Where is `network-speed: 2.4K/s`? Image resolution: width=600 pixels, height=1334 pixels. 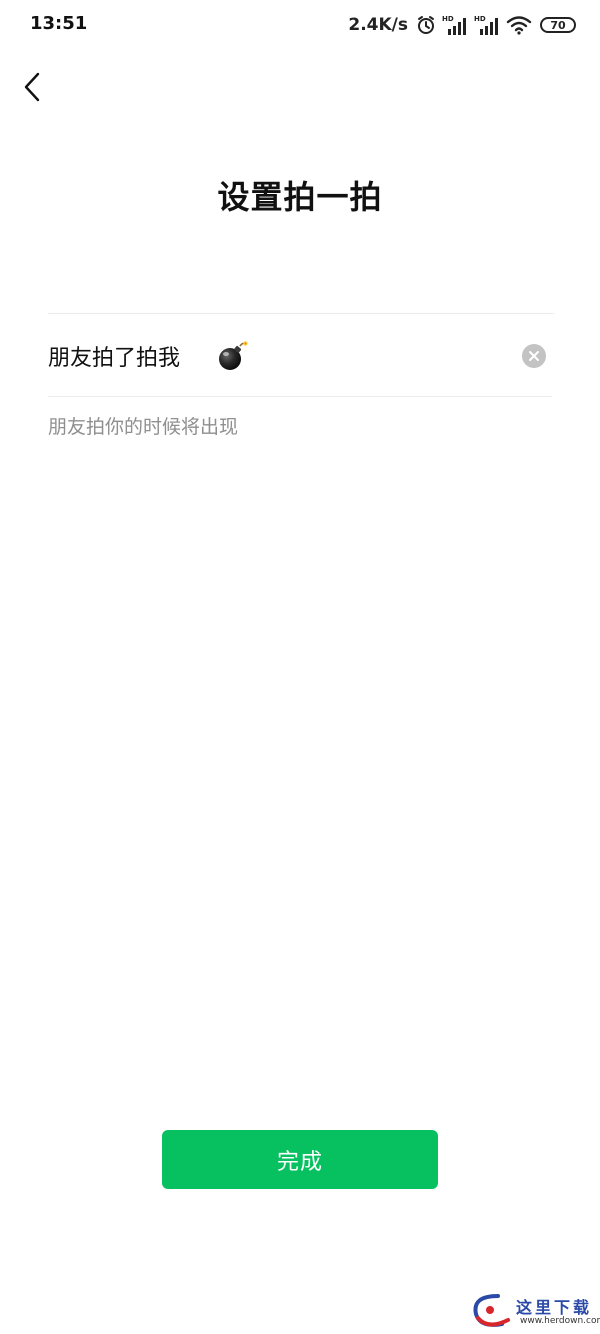 network-speed: 2.4K/s is located at coordinates (378, 25).